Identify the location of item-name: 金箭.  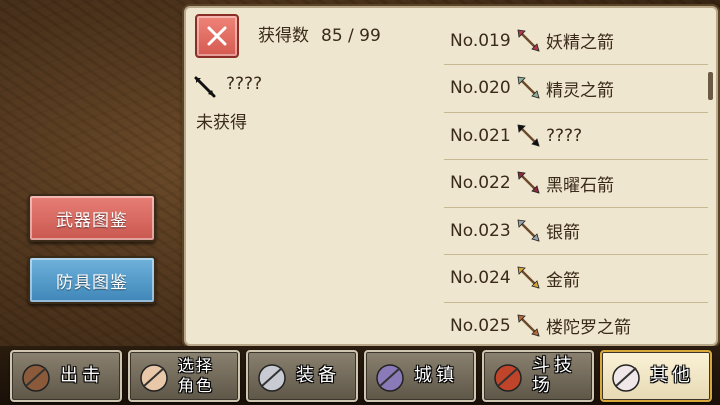
(563, 280).